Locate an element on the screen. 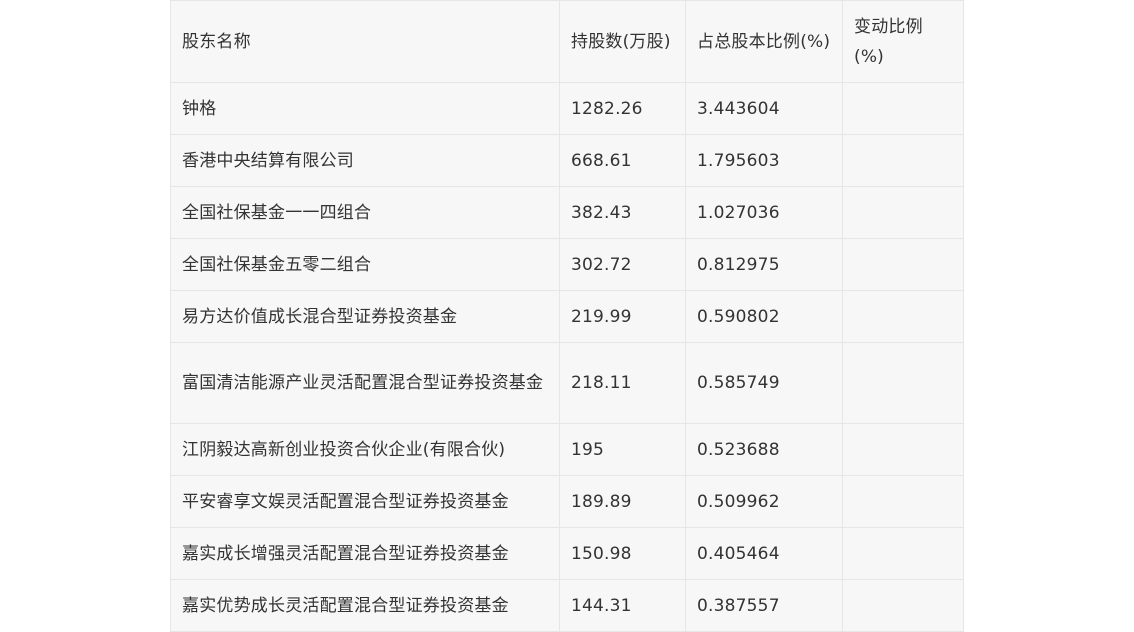  table-row: 平安睿享文娱灵活配置混合型证券投资基金 189.89 0.509962 is located at coordinates (567, 501).